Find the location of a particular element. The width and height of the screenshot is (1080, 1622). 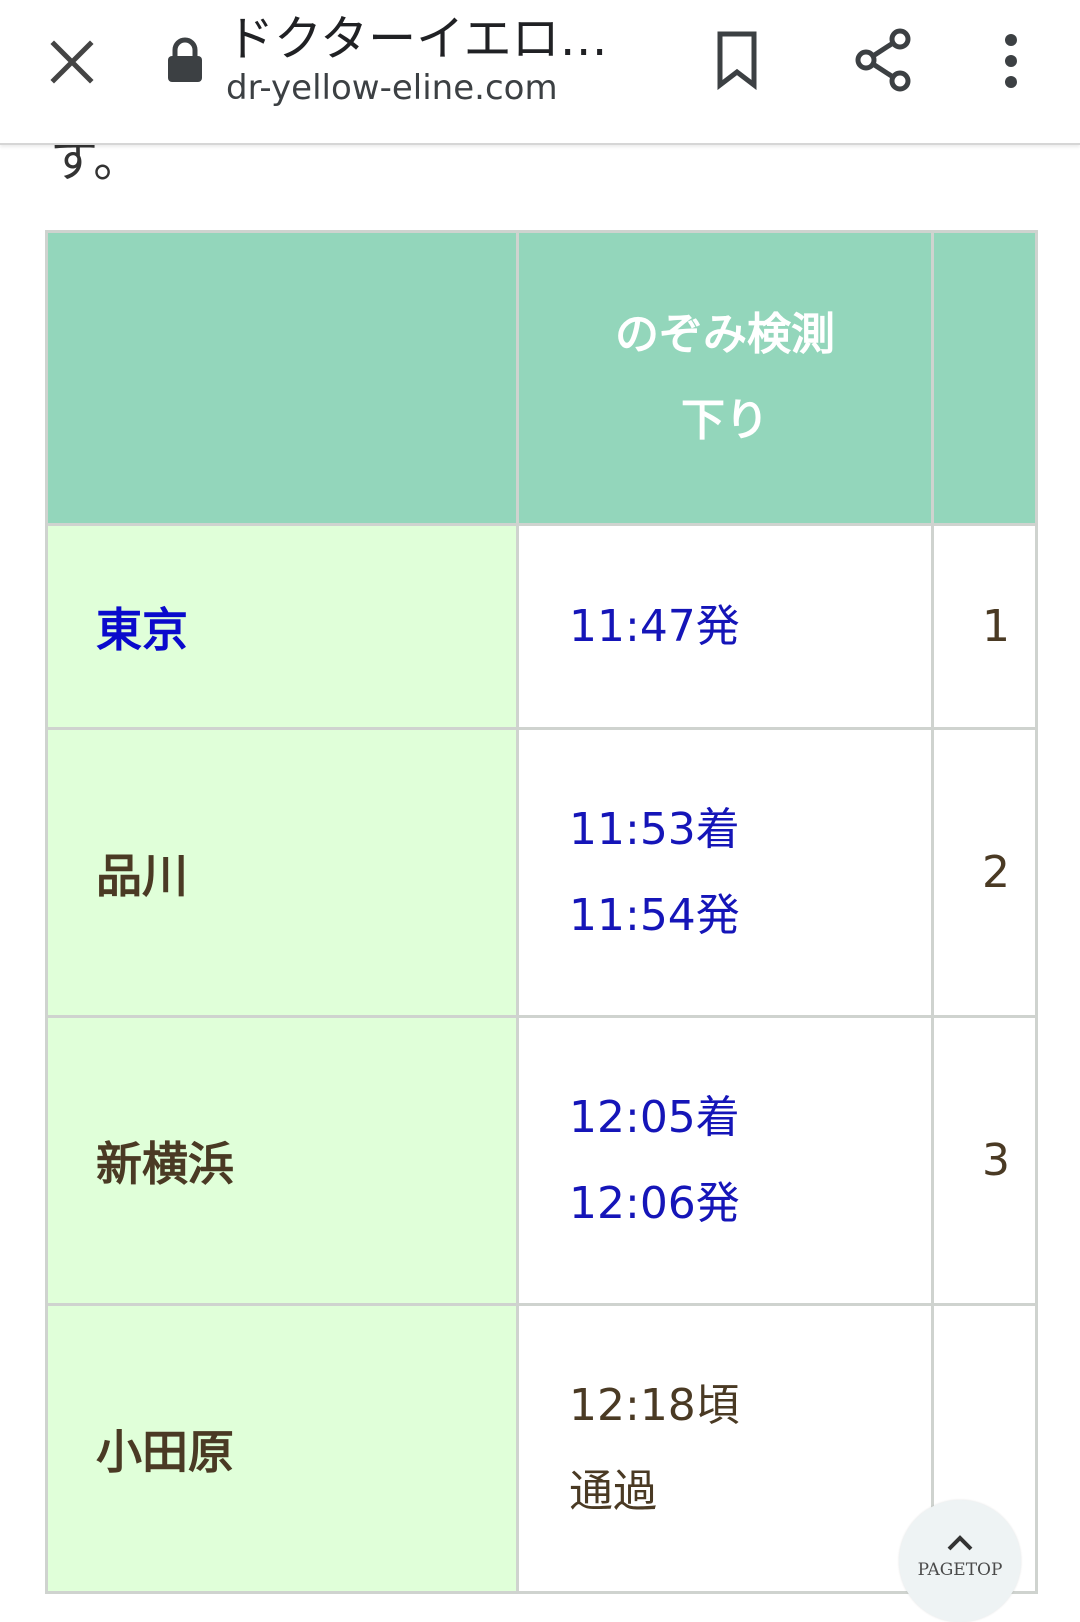

share-icon is located at coordinates (884, 60).